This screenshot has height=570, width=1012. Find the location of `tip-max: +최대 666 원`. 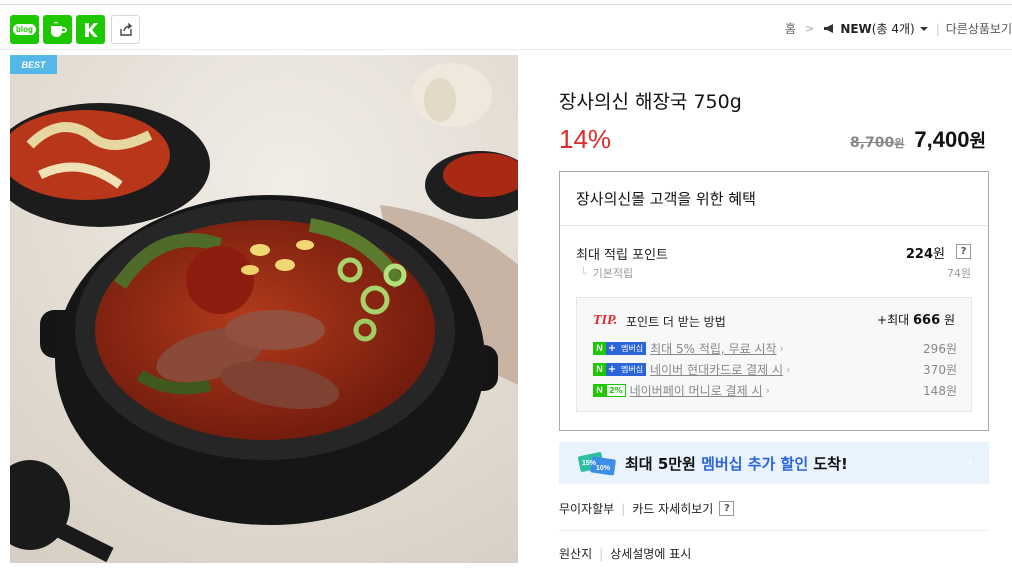

tip-max: +최대 666 원 is located at coordinates (916, 319).